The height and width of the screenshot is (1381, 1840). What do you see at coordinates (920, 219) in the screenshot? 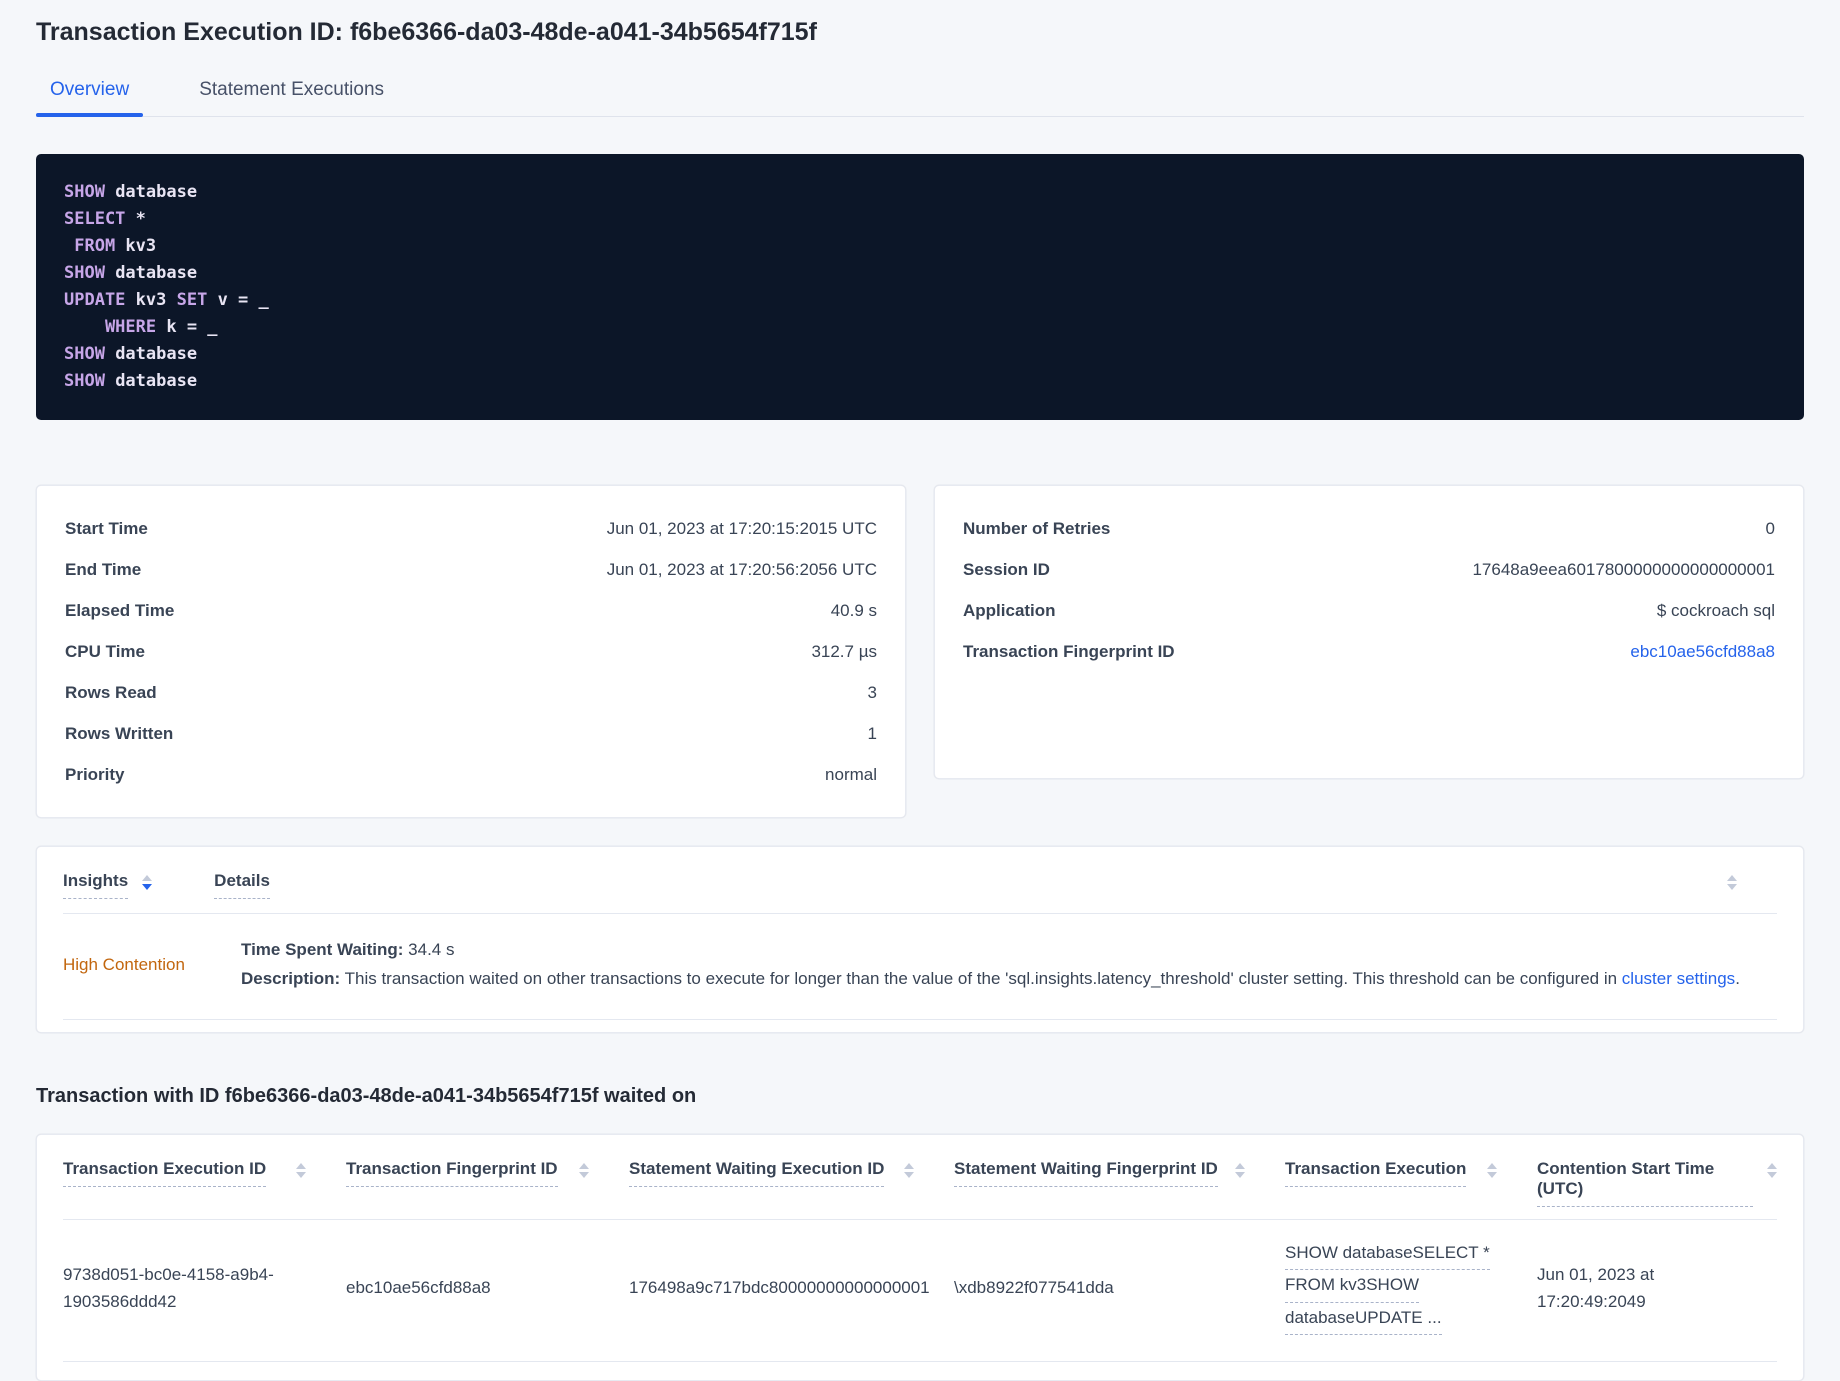
I see `sql-line: SELECT *` at bounding box center [920, 219].